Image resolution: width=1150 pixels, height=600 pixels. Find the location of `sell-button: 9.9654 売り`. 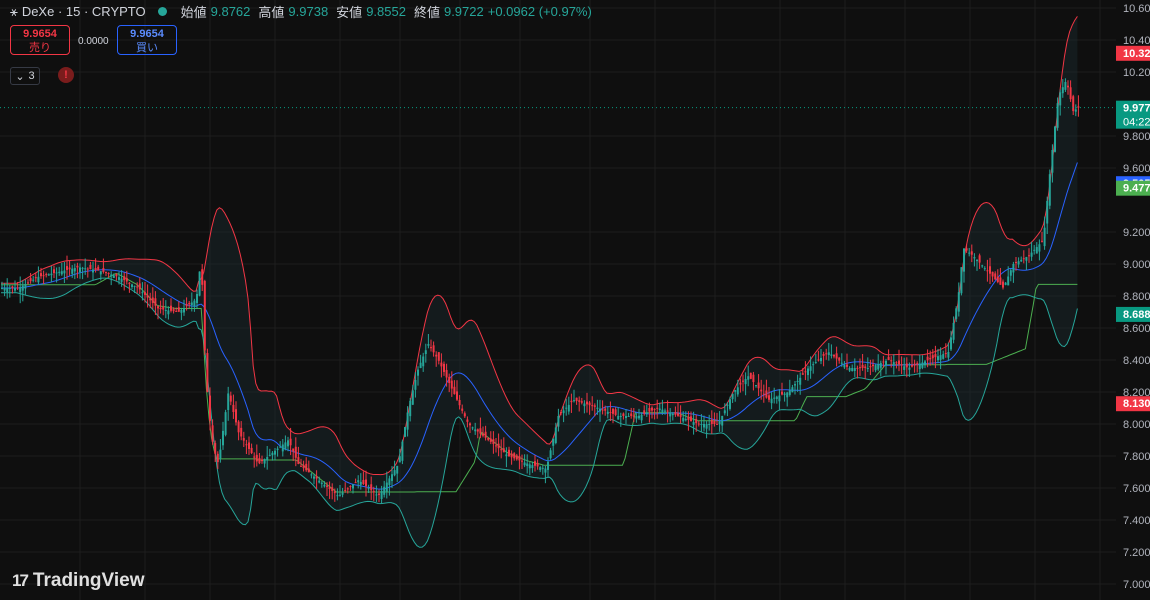

sell-button: 9.9654 売り is located at coordinates (40, 40).